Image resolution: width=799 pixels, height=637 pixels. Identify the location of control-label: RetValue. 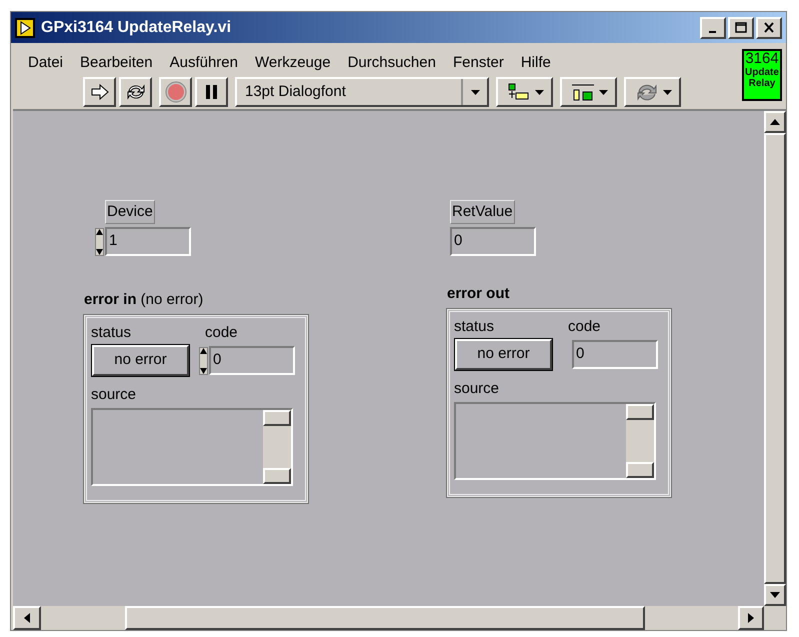
(482, 212).